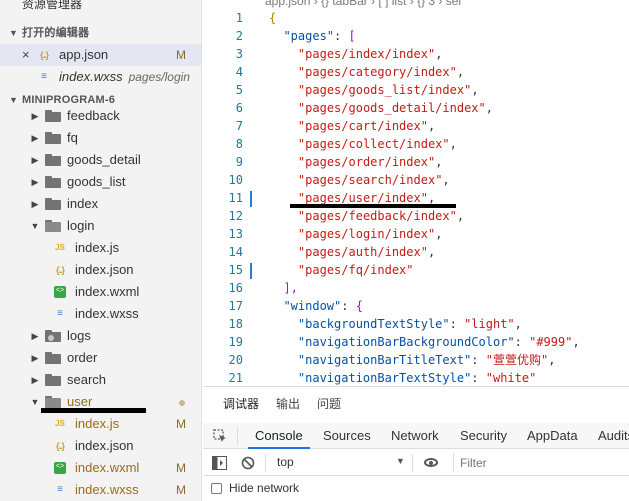 The height and width of the screenshot is (501, 629). Describe the element at coordinates (373, 180) in the screenshot. I see `code-line-page-entry: "pages/search/index",` at that location.